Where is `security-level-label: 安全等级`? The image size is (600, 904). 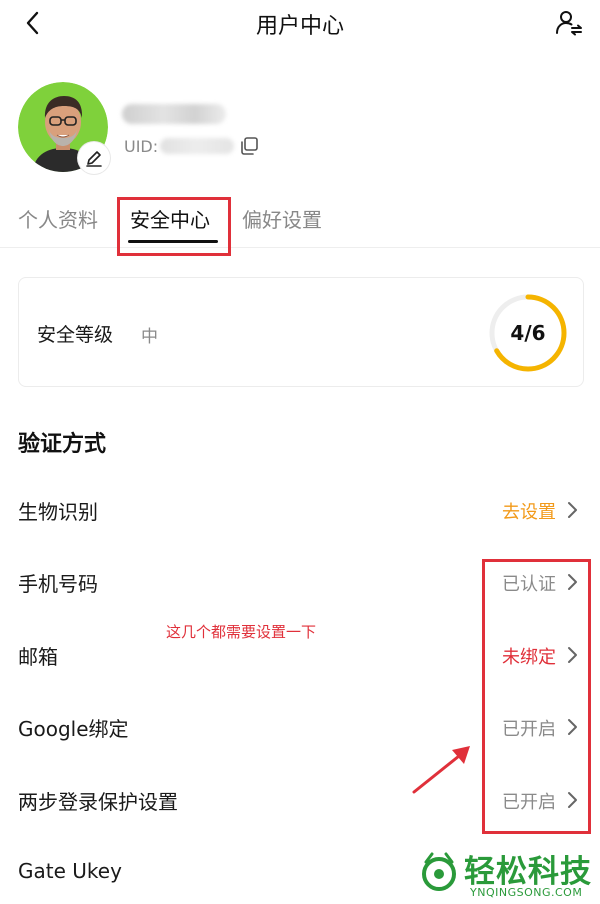
security-level-label: 安全等级 is located at coordinates (75, 335).